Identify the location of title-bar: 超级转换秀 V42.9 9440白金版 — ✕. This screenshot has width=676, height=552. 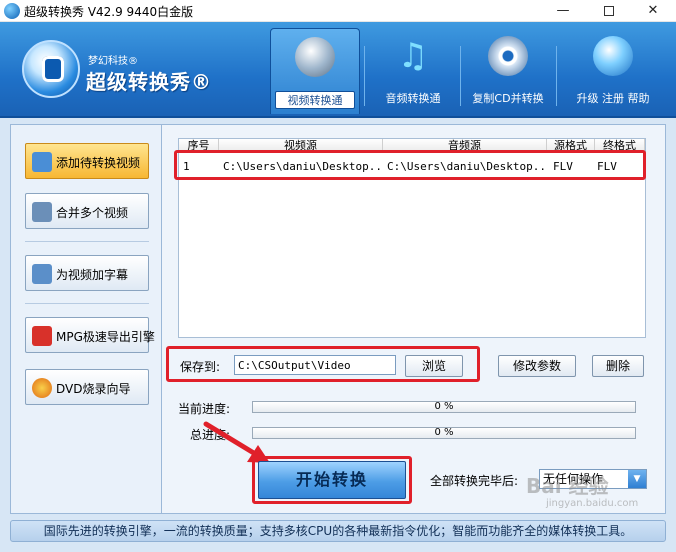
(338, 11).